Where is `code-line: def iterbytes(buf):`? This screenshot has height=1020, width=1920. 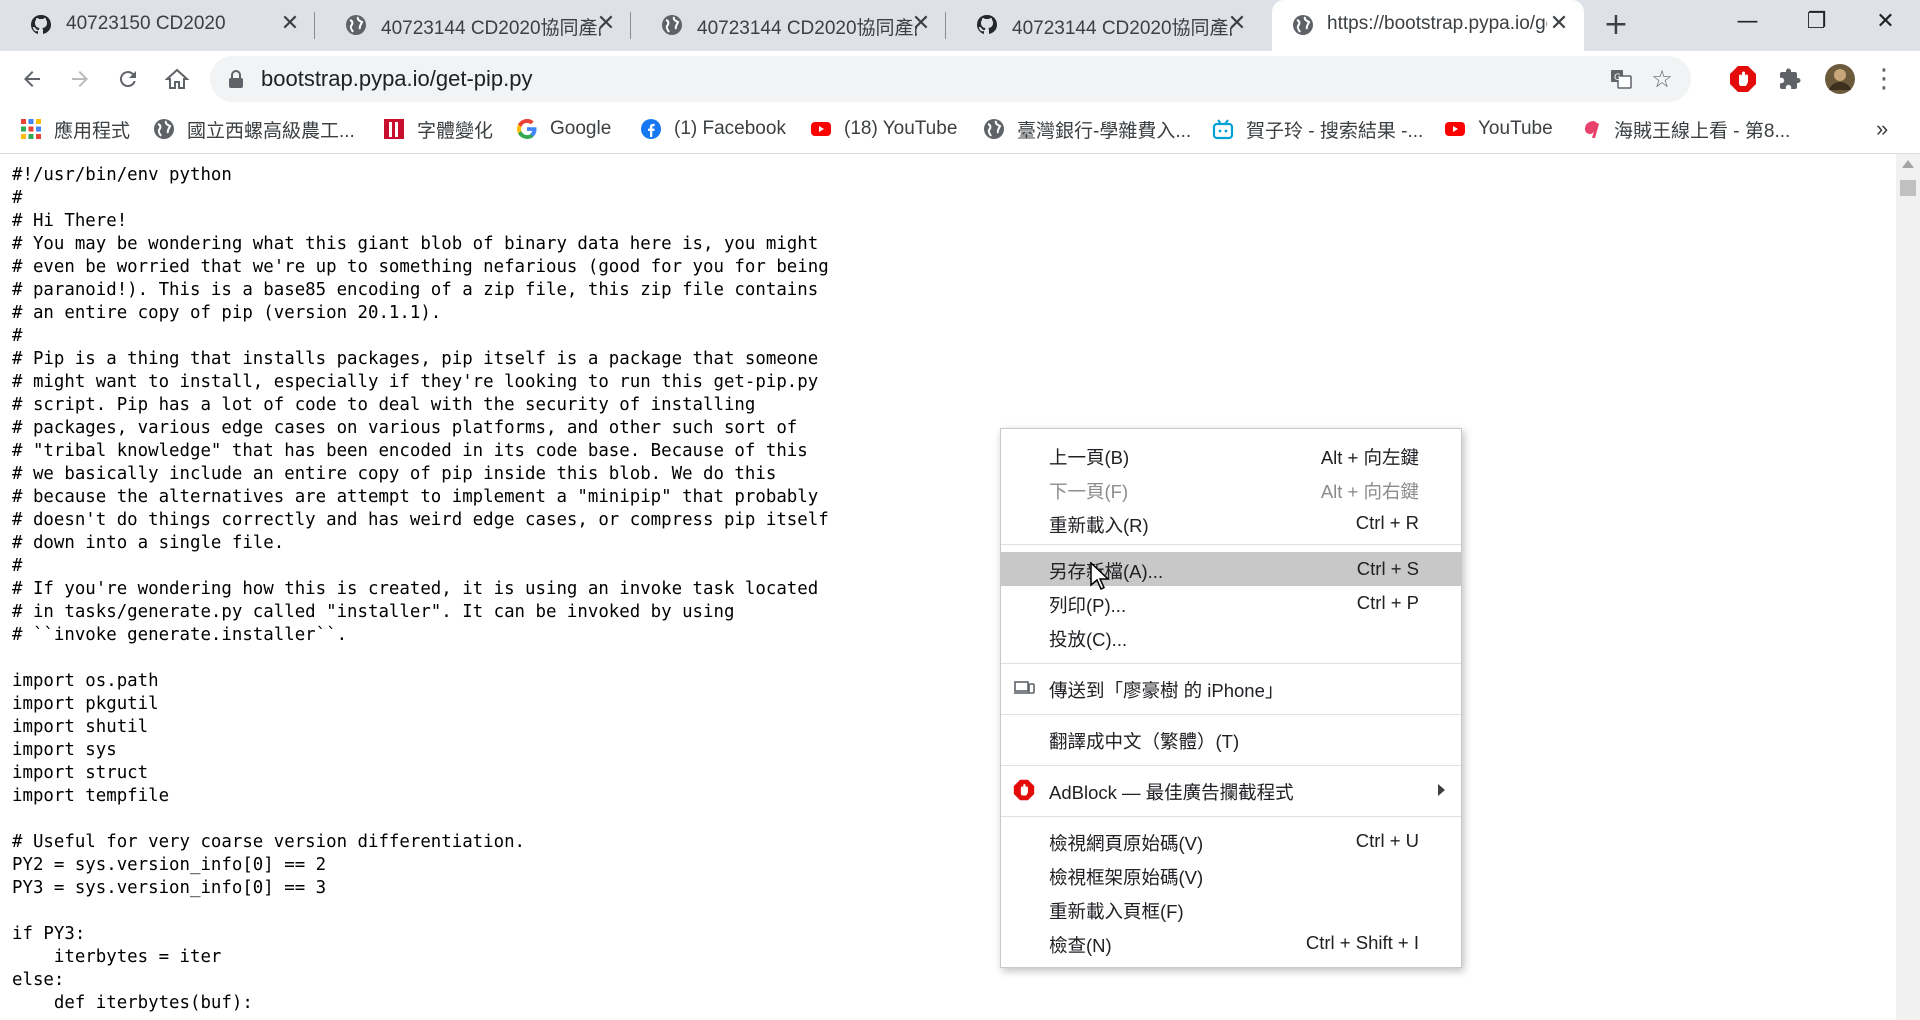
code-line: def iterbytes(buf): is located at coordinates (132, 1003).